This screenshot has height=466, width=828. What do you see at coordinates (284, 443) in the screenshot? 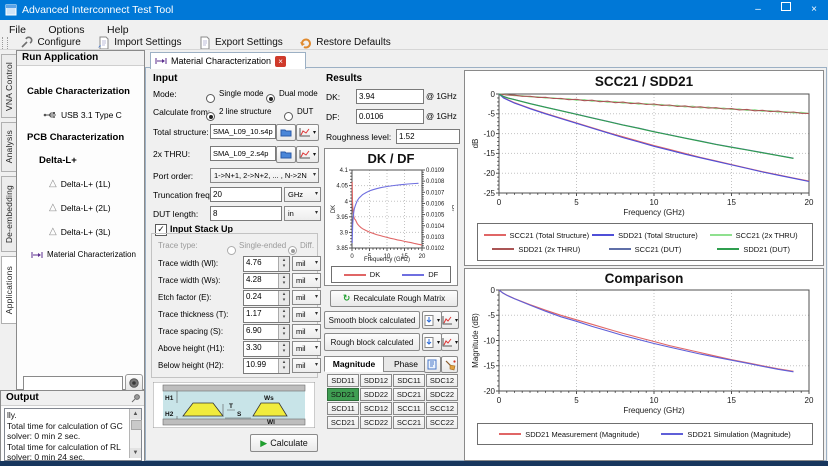
I see `calculate-button: ▶ Calculate` at bounding box center [284, 443].